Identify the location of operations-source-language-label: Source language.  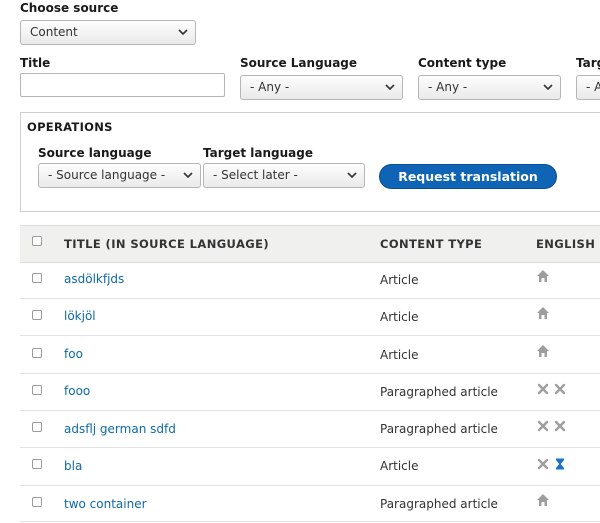
(95, 153).